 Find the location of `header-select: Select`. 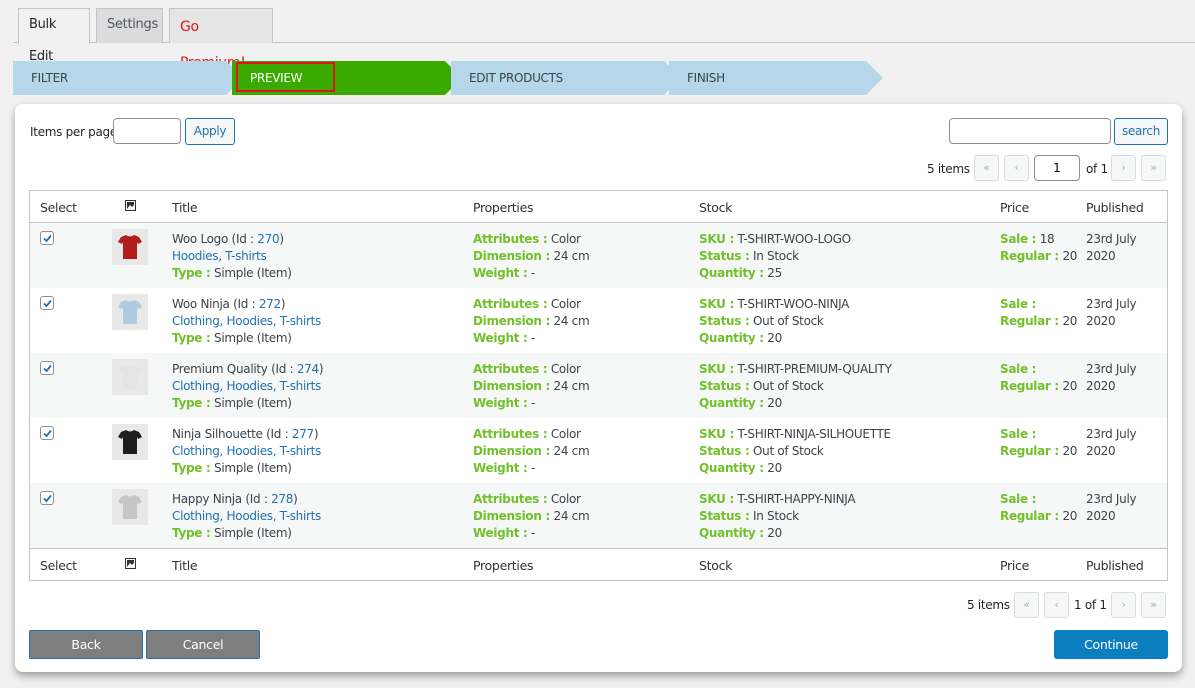

header-select: Select is located at coordinates (58, 207).